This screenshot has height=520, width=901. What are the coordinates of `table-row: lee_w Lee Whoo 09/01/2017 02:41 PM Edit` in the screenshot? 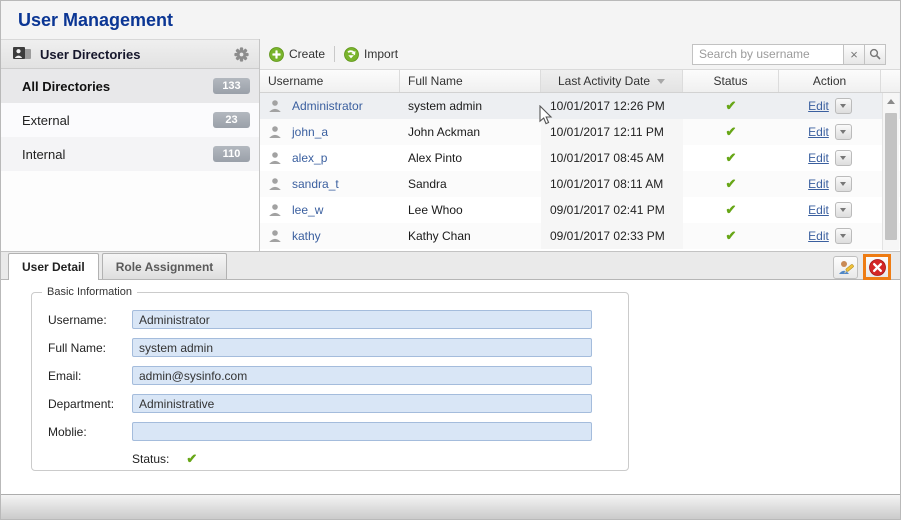 It's located at (580, 210).